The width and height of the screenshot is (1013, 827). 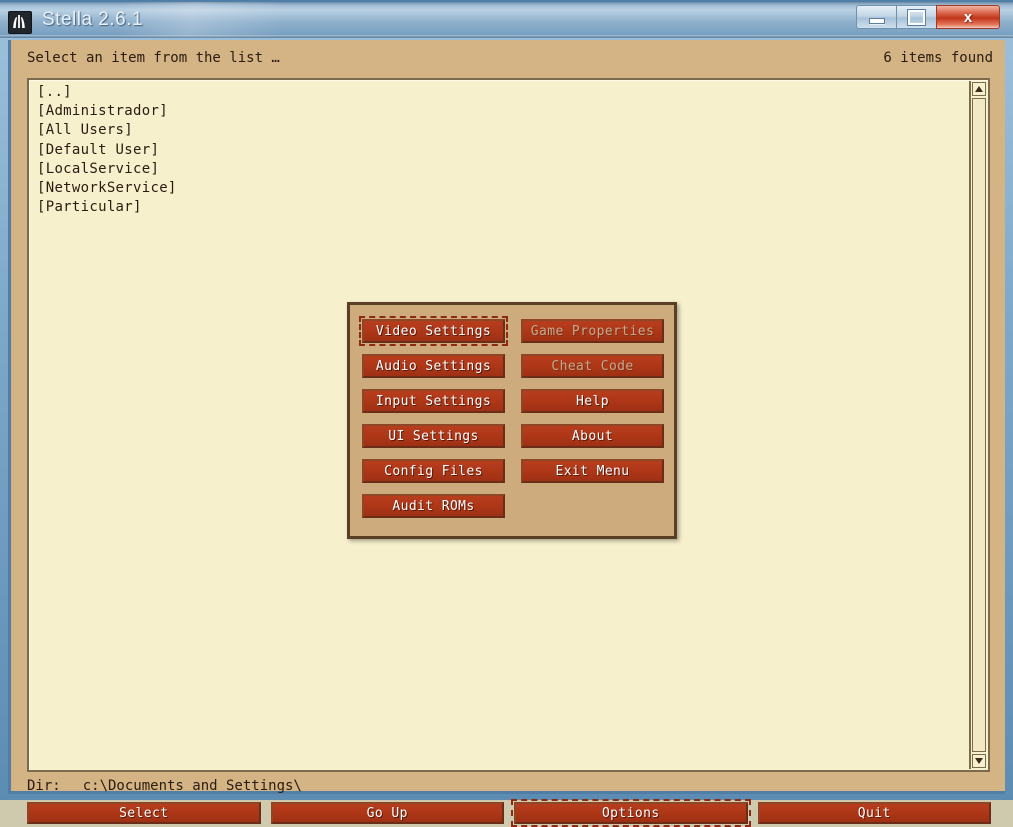 What do you see at coordinates (500, 207) in the screenshot?
I see `list-item: [Particular]` at bounding box center [500, 207].